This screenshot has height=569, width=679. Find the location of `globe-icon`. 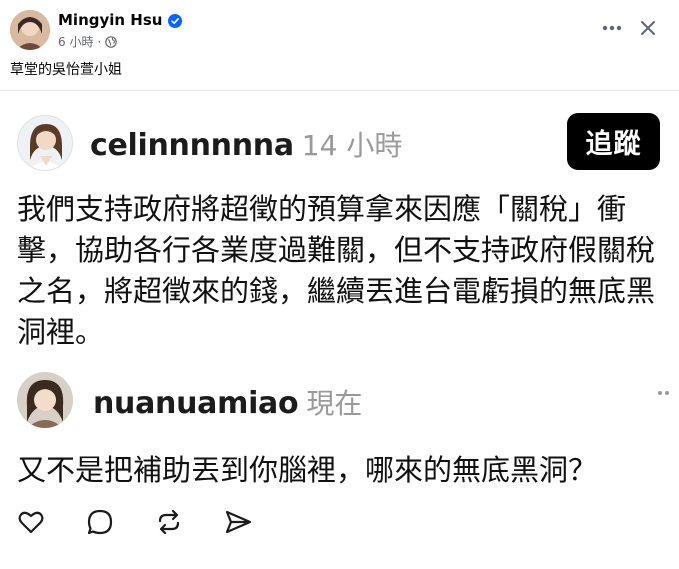

globe-icon is located at coordinates (111, 41).